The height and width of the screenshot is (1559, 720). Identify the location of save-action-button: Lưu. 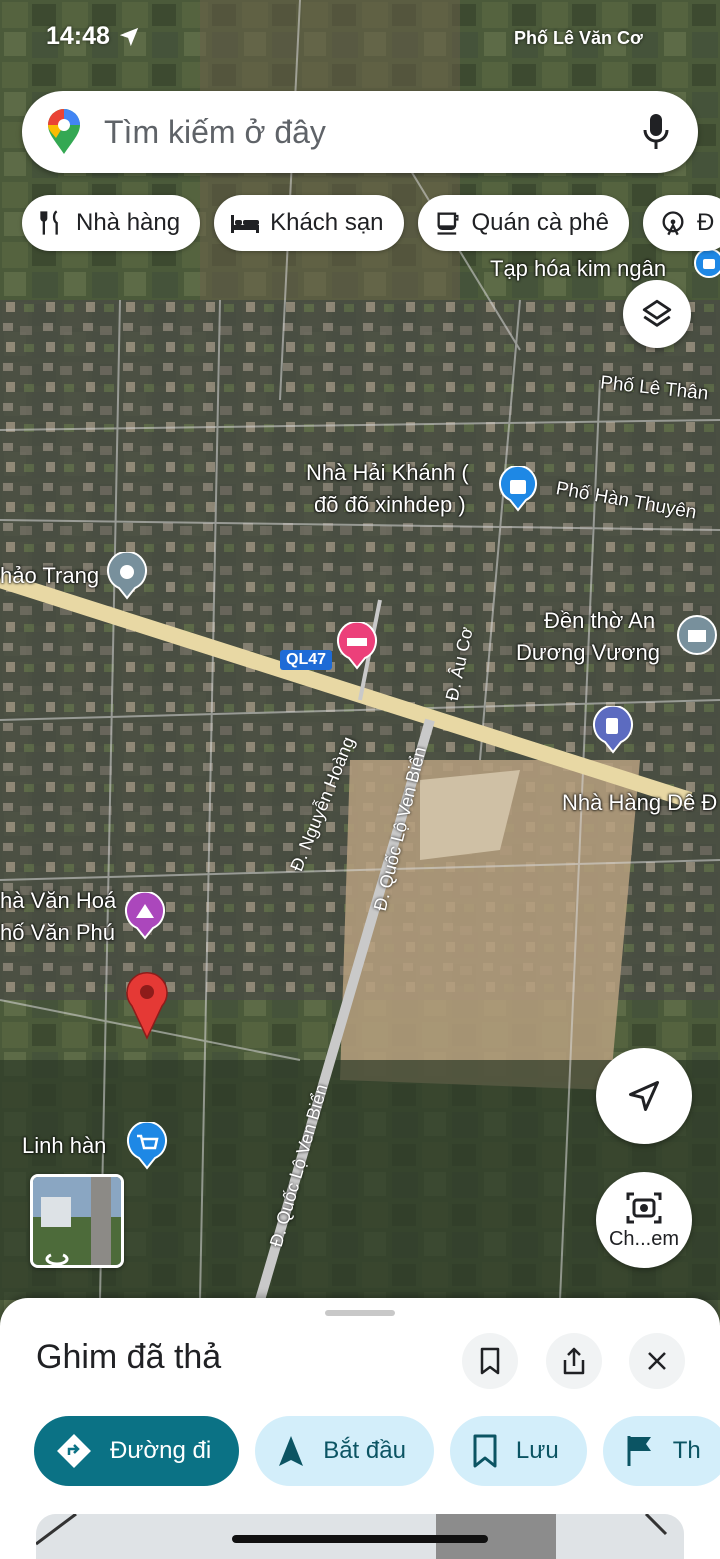
(518, 1451).